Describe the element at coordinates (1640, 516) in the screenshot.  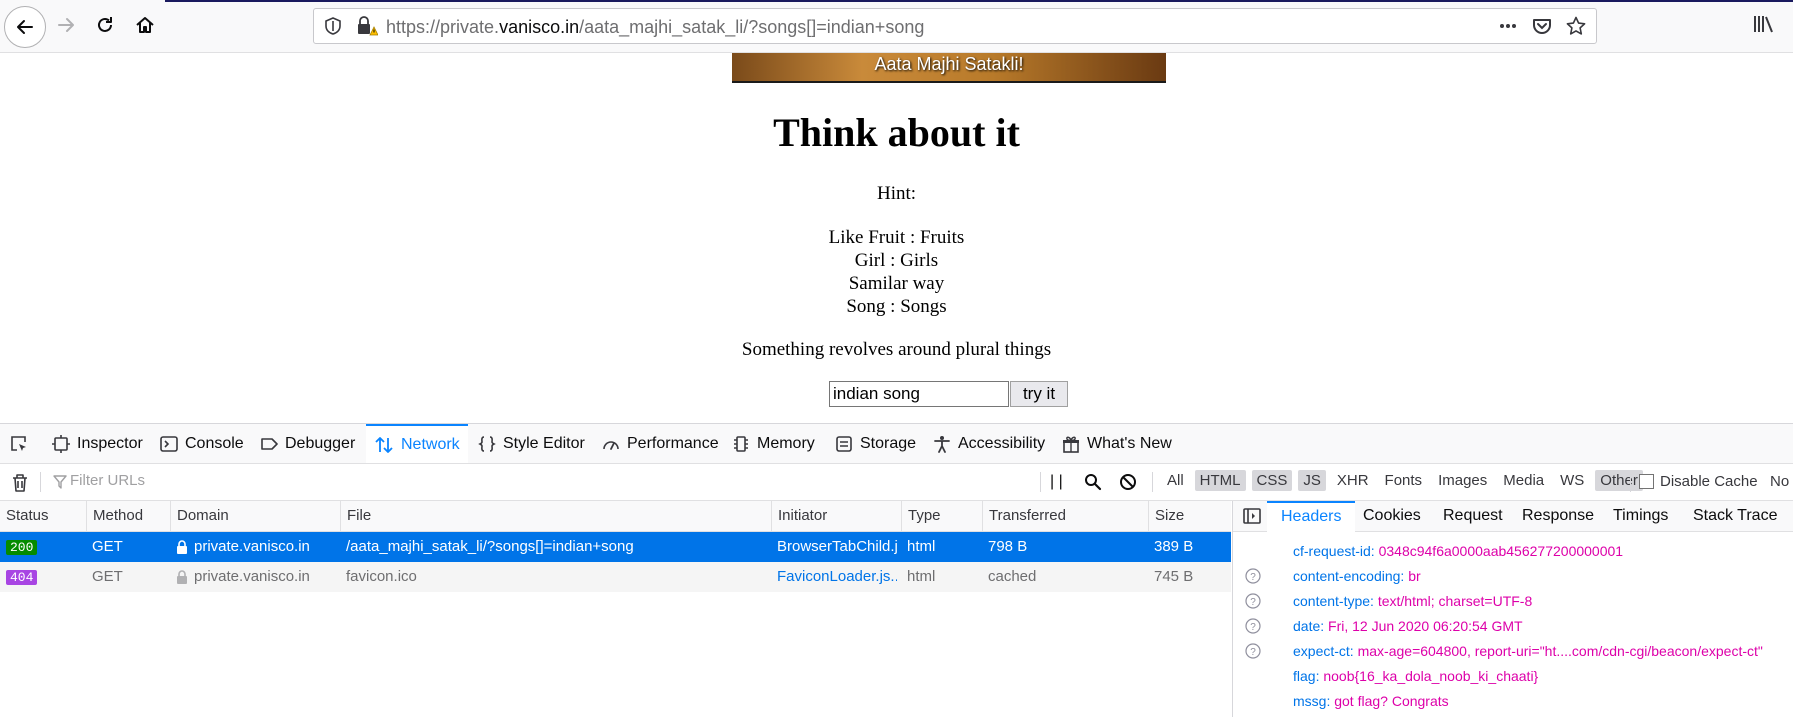
I see `tab-timings: Timings` at that location.